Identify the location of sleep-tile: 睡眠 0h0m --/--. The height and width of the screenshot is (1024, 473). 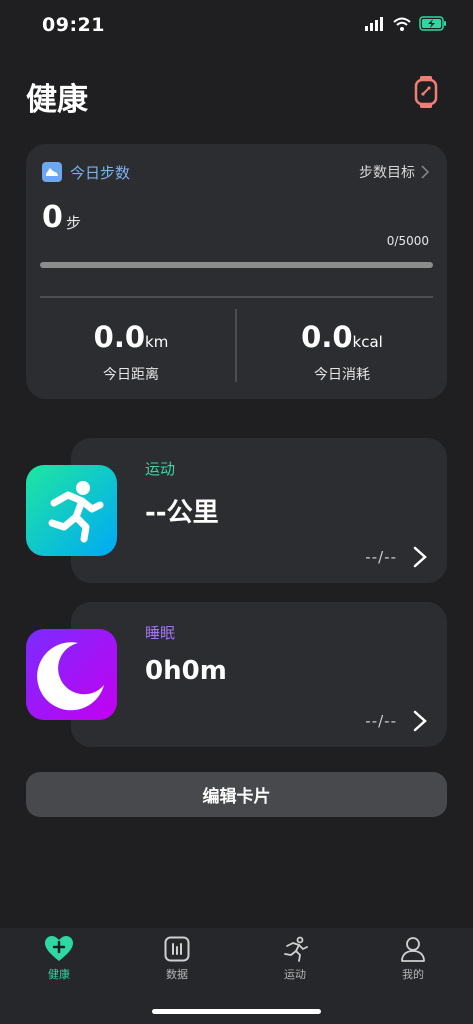
(259, 674).